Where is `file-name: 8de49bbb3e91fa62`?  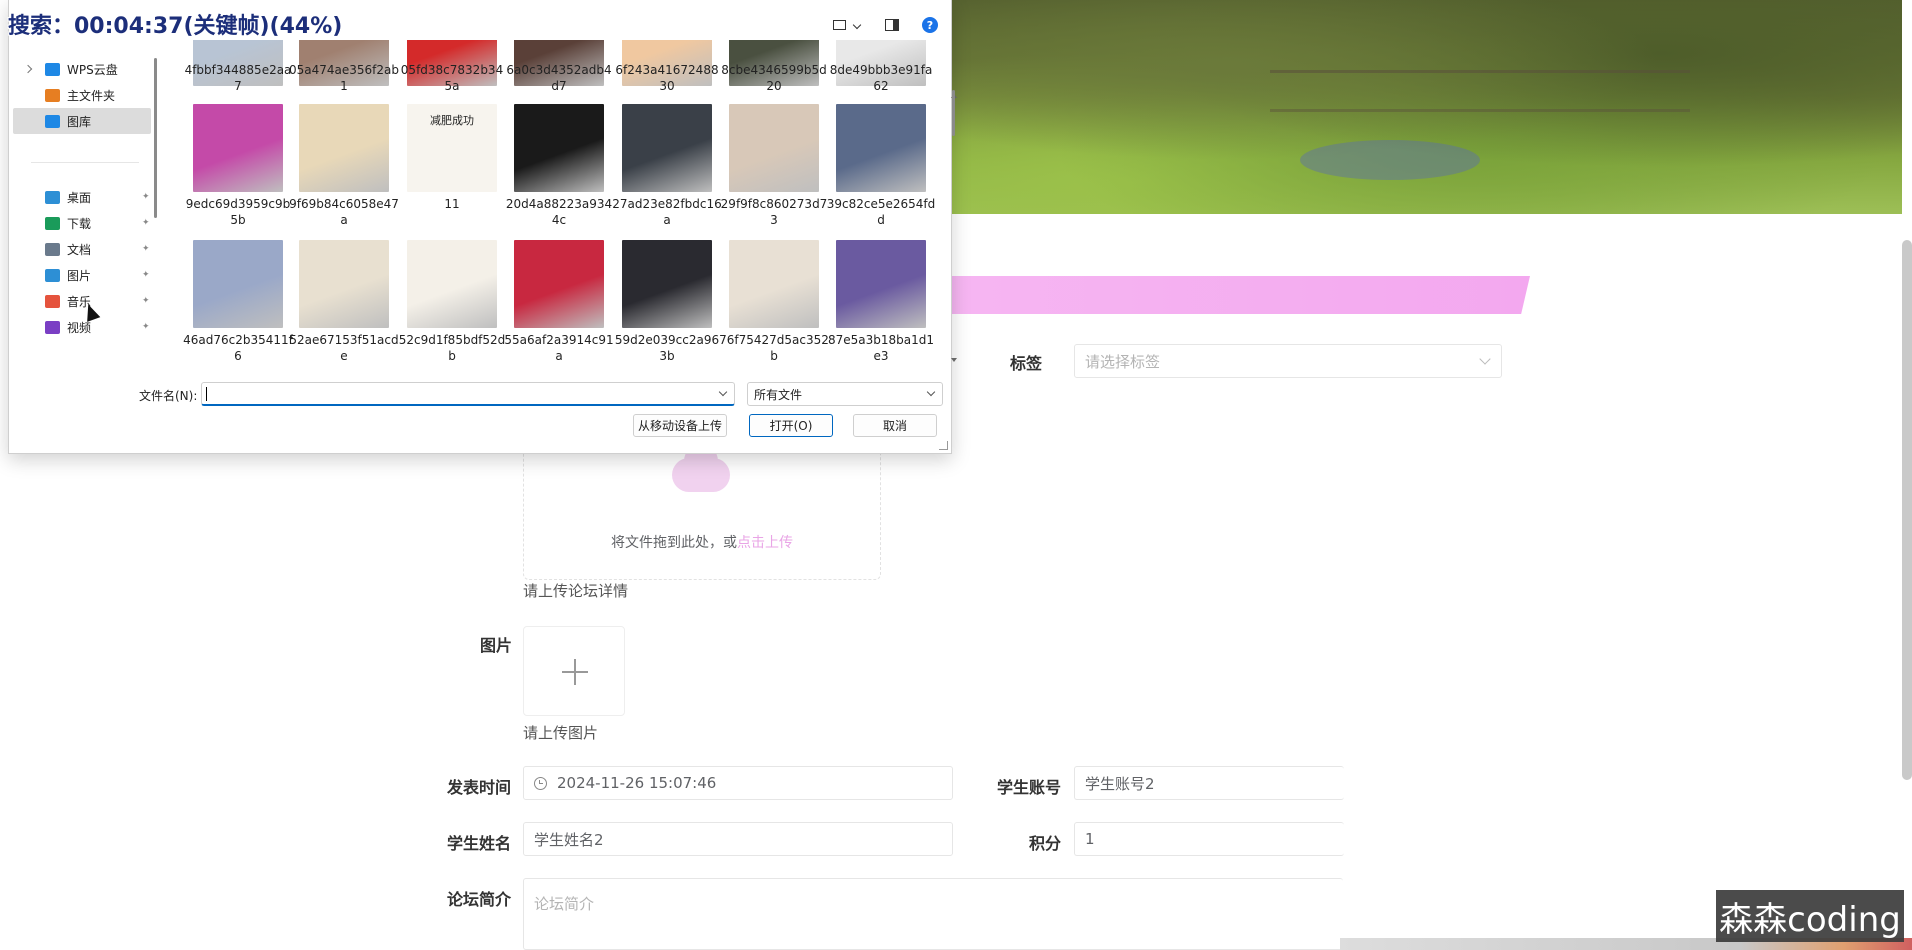 file-name: 8de49bbb3e91fa62 is located at coordinates (881, 78).